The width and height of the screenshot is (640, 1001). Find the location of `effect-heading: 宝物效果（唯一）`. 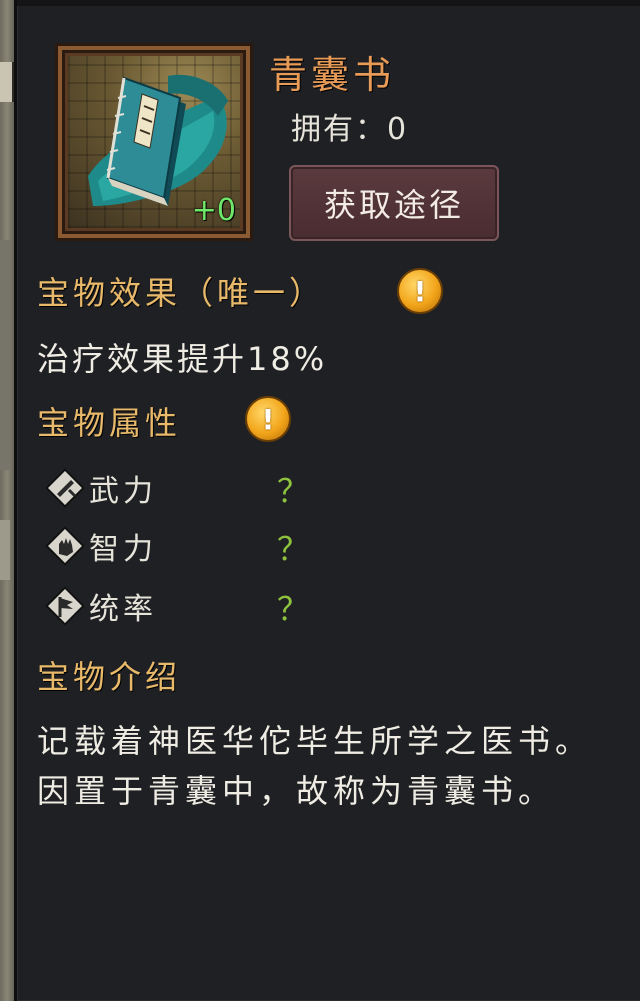

effect-heading: 宝物效果（唯一） is located at coordinates (181, 293).